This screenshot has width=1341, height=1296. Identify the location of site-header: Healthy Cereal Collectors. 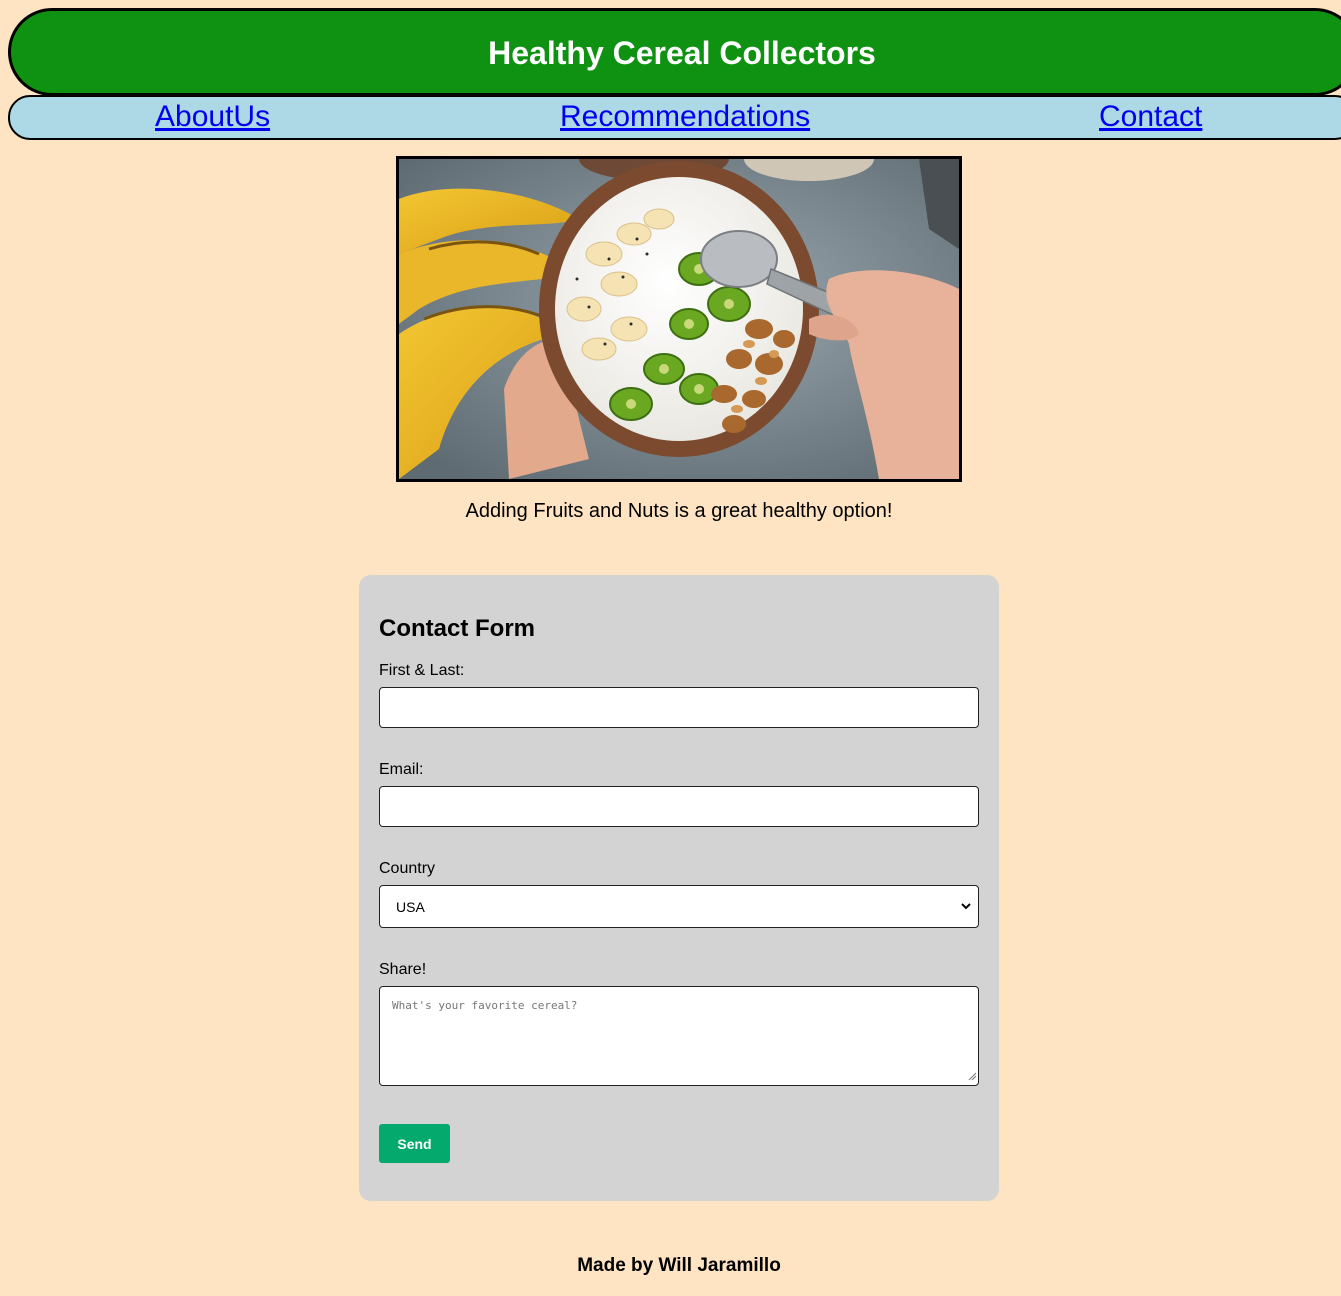
(674, 52).